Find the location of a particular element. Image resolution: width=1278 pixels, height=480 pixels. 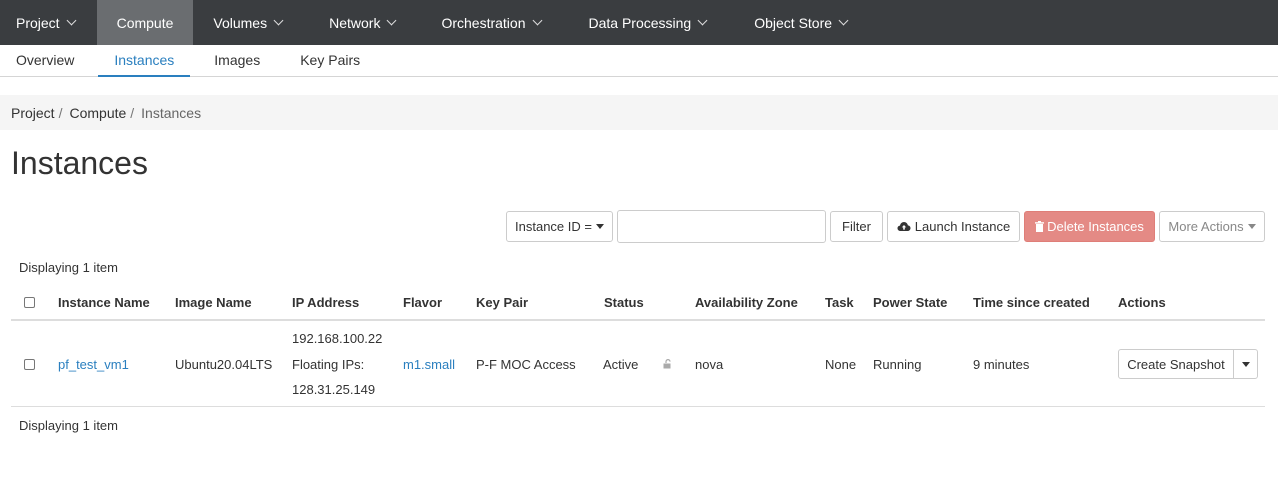

header-flavor: Flavor is located at coordinates (422, 302).